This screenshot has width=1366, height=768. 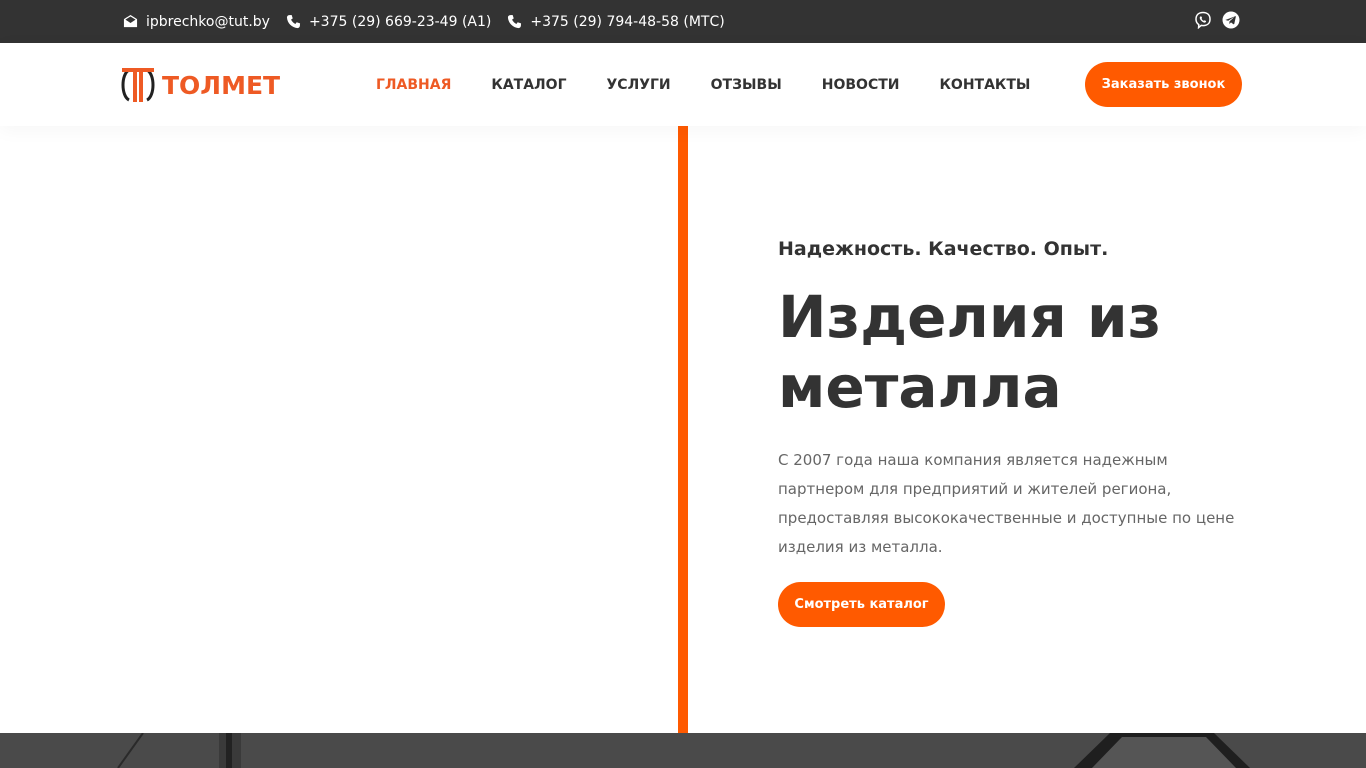 What do you see at coordinates (138, 85) in the screenshot?
I see `logo-mark-icon` at bounding box center [138, 85].